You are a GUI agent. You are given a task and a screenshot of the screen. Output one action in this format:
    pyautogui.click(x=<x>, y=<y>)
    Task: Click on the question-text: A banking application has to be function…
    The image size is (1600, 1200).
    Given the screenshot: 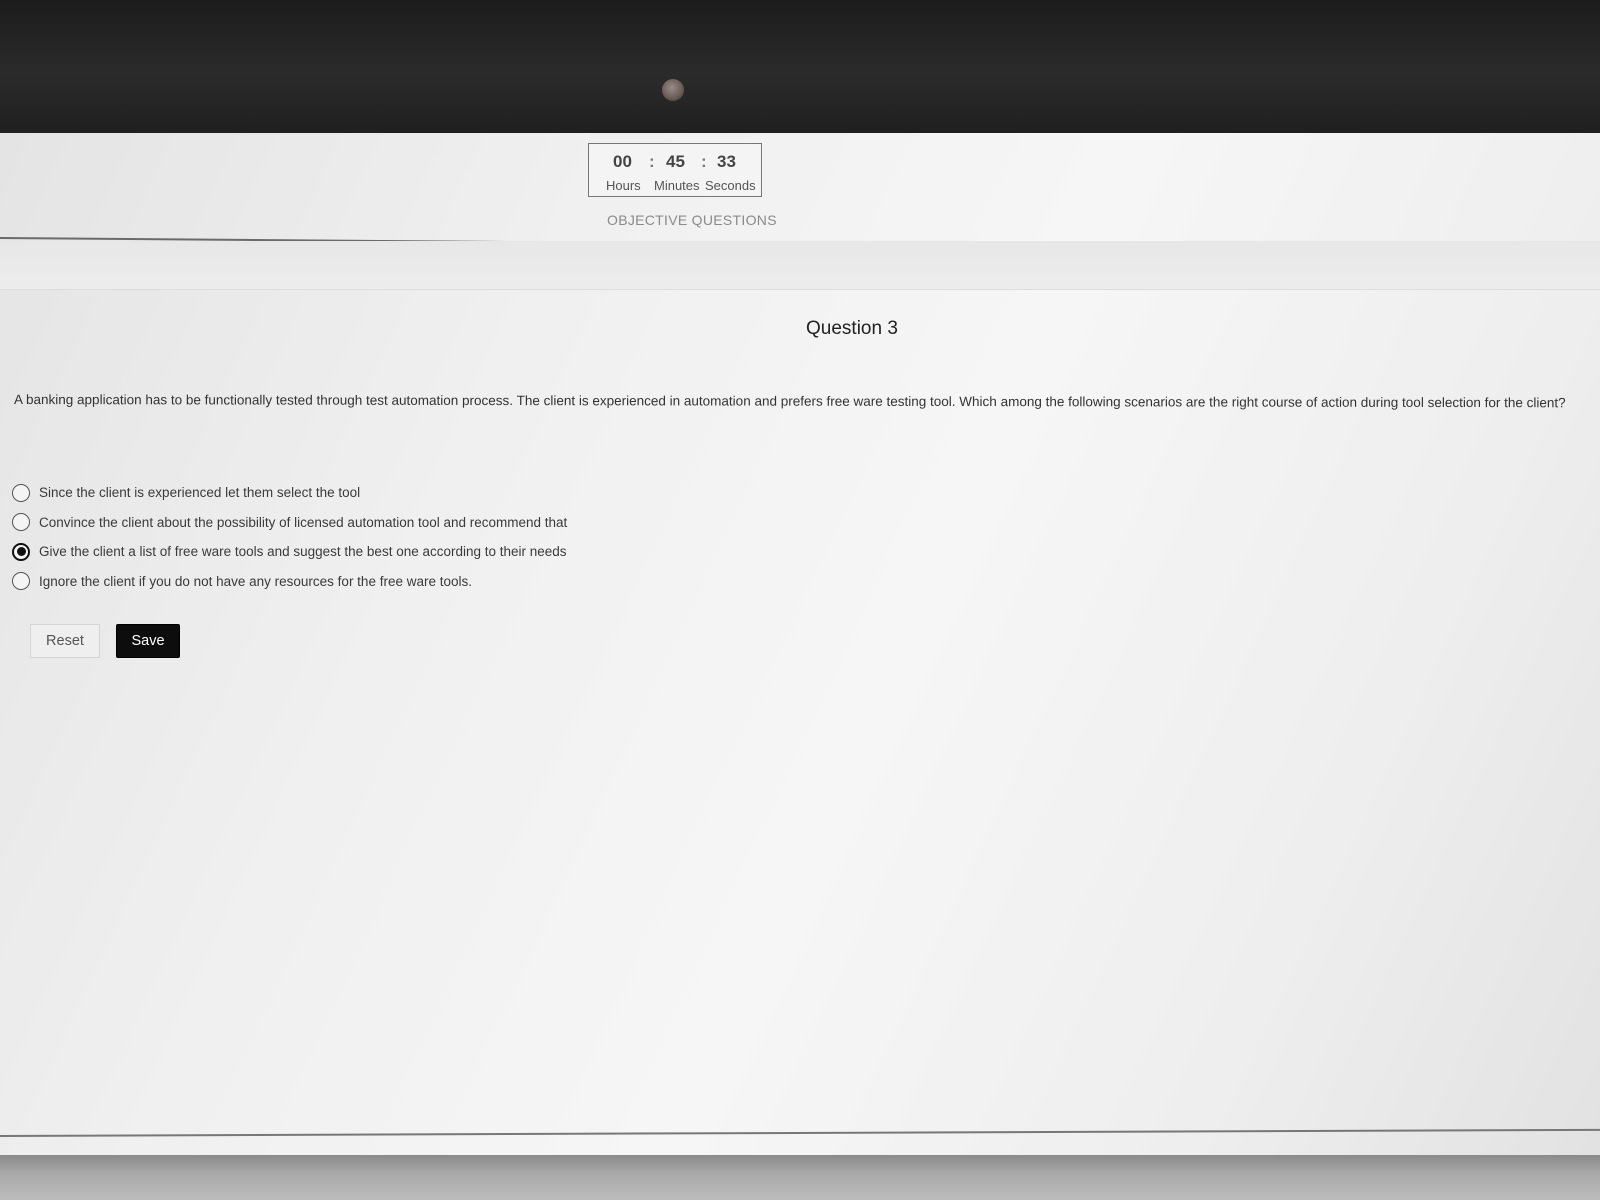 What is the action you would take?
    pyautogui.click(x=789, y=401)
    